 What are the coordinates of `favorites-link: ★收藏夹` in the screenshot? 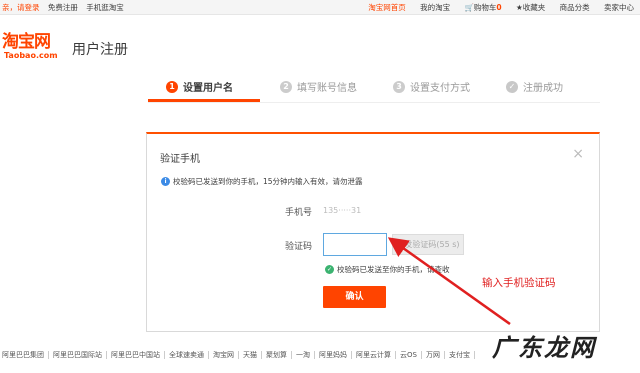 It's located at (530, 7).